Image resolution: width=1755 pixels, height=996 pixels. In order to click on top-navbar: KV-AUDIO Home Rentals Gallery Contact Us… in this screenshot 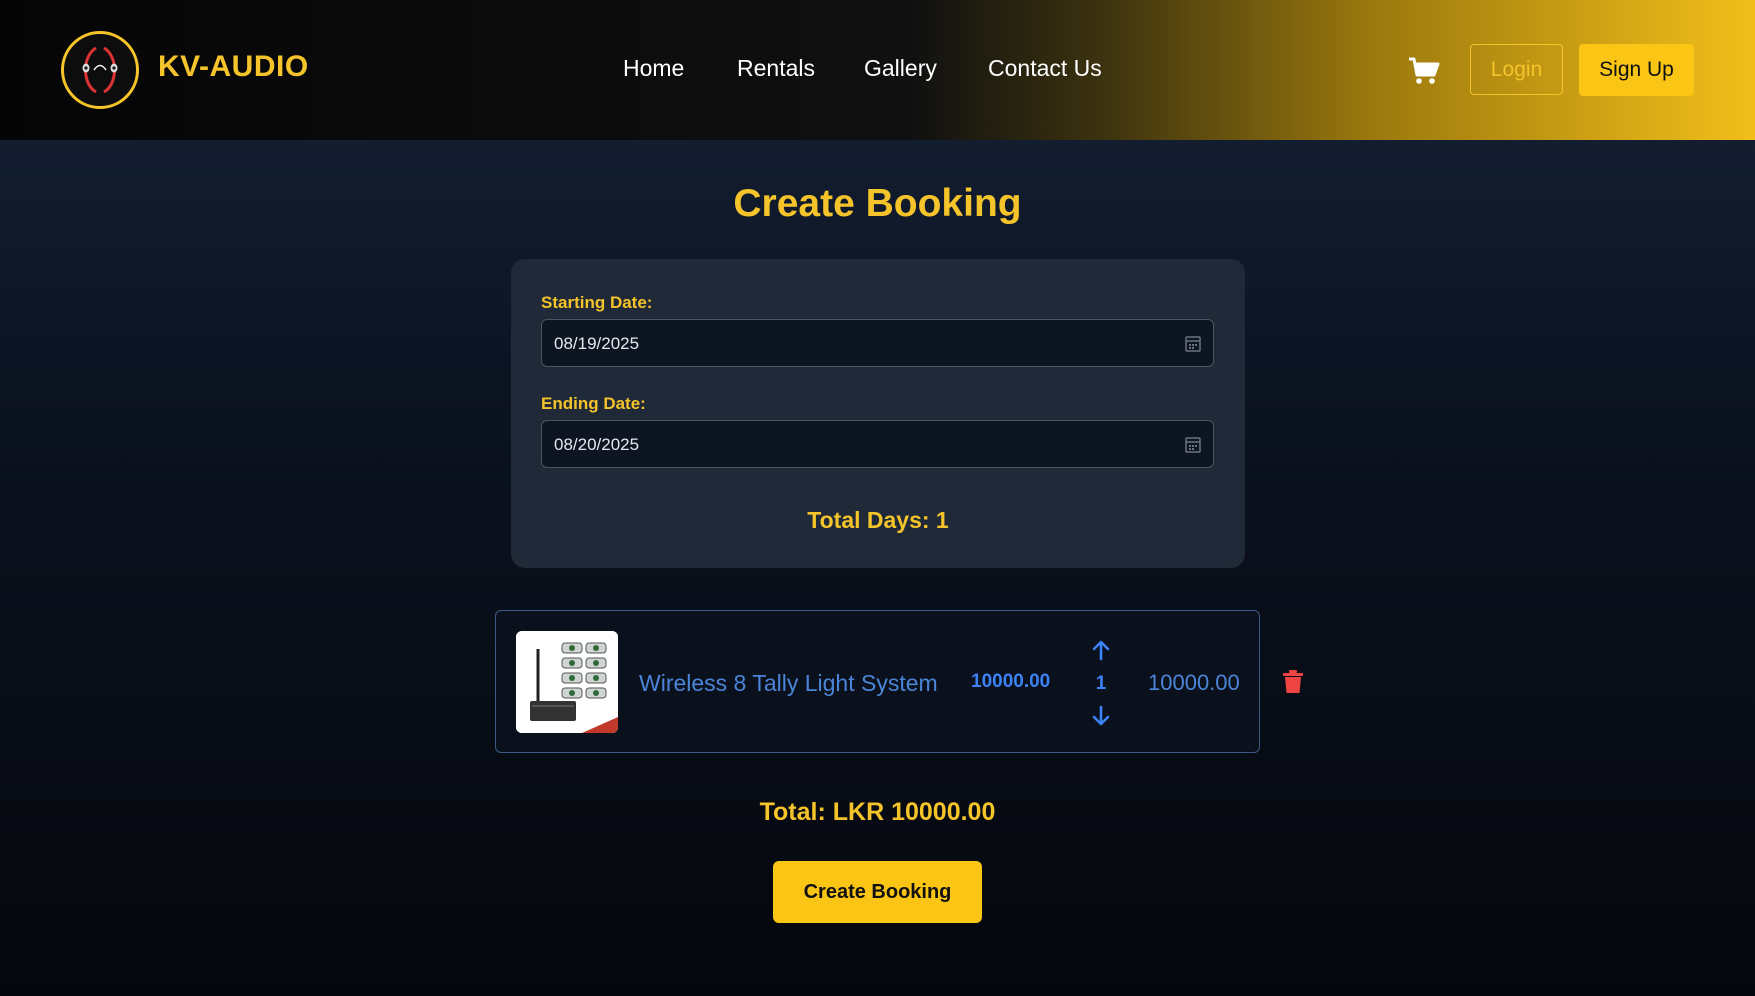, I will do `click(877, 70)`.